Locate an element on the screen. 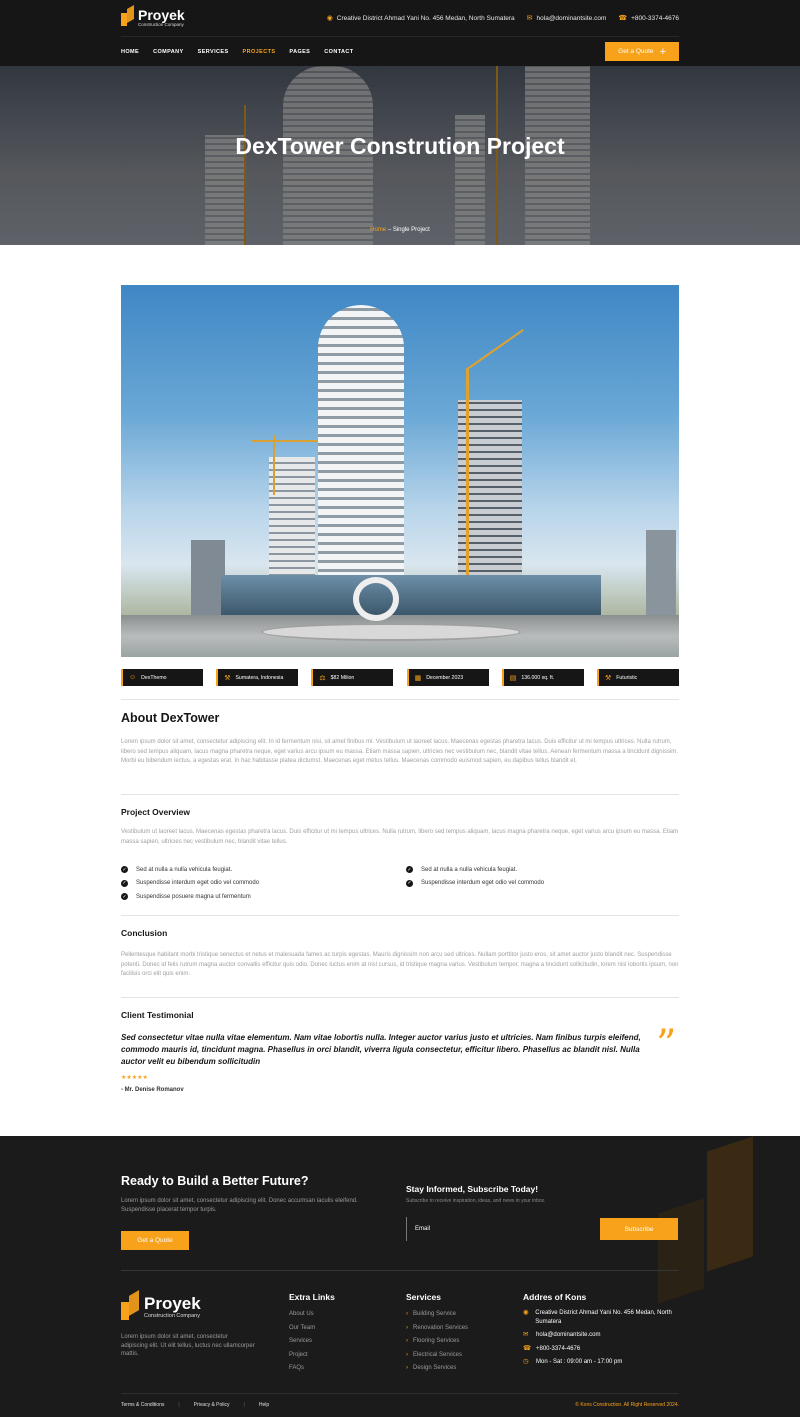 The image size is (800, 1417). terms-link: Terms & Conditions is located at coordinates (142, 1405).